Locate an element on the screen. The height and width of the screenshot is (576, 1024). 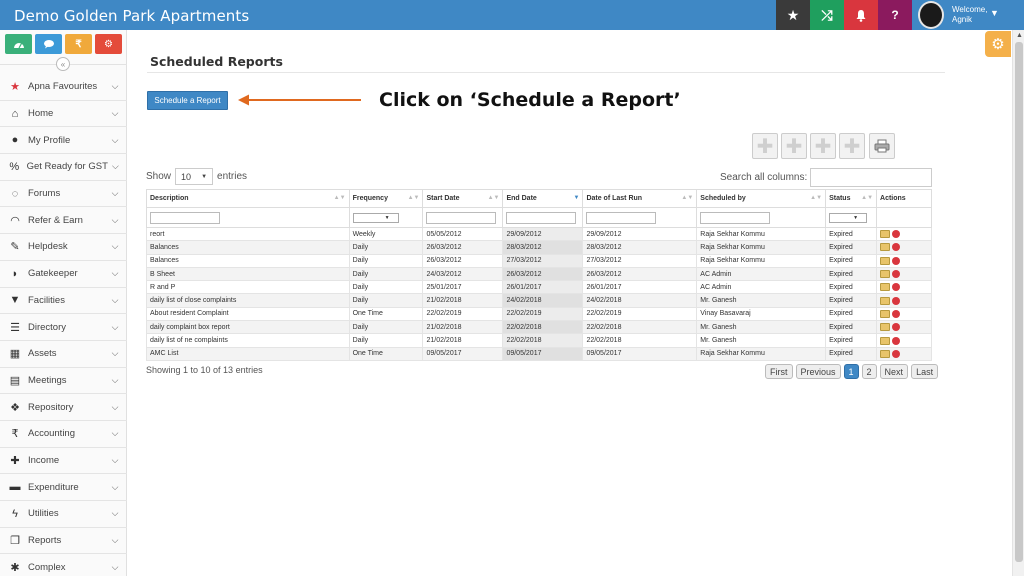
filter-start-date-input is located at coordinates (461, 217).